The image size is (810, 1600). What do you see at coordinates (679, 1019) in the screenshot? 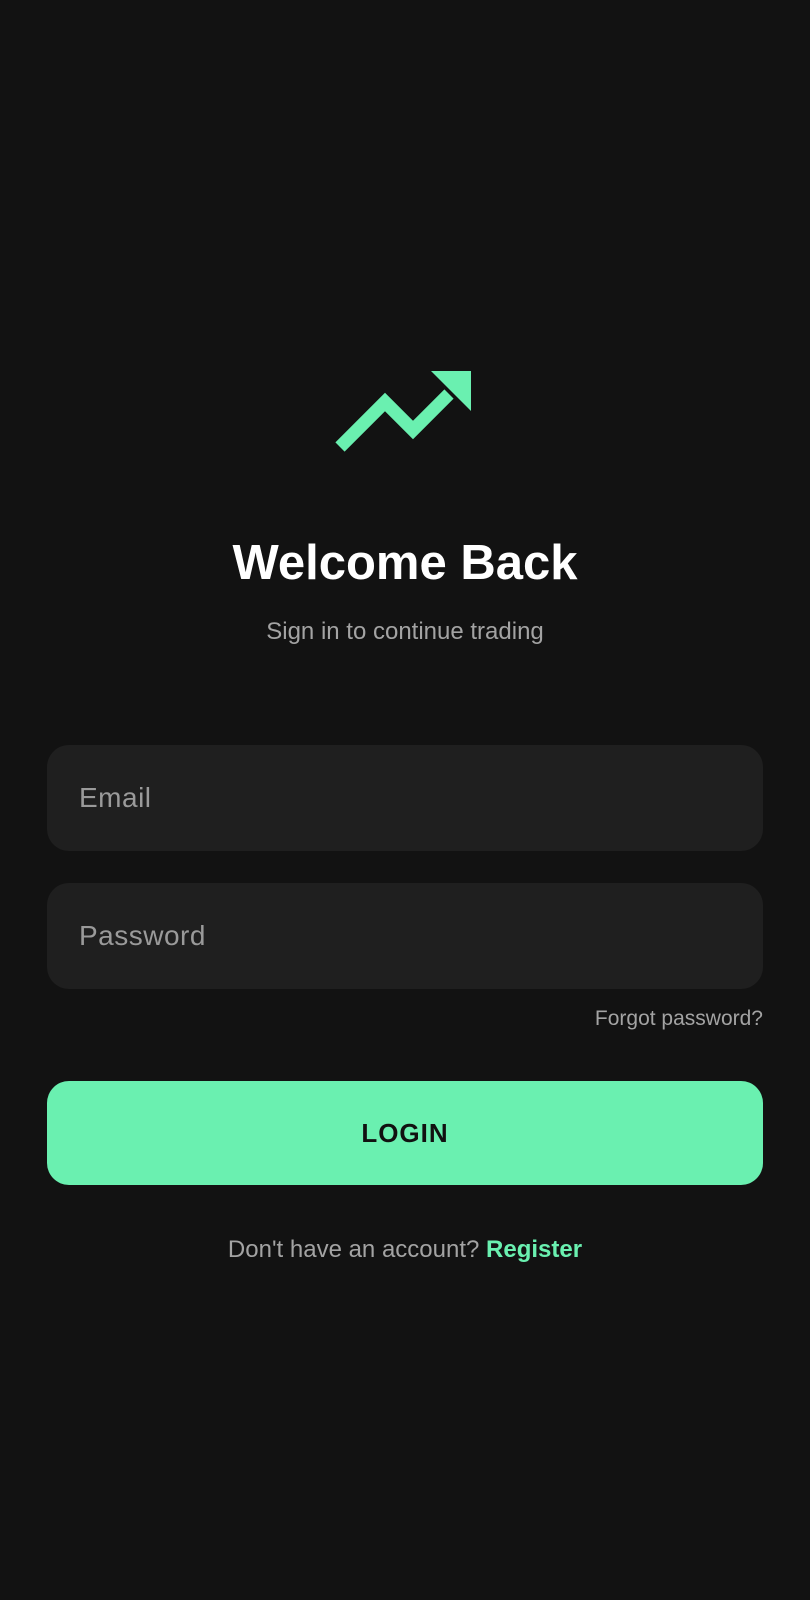
I see `forgot-password-link: Forgot password?` at bounding box center [679, 1019].